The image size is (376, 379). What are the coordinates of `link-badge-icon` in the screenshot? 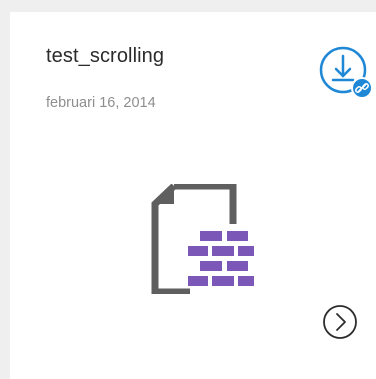 It's located at (362, 88).